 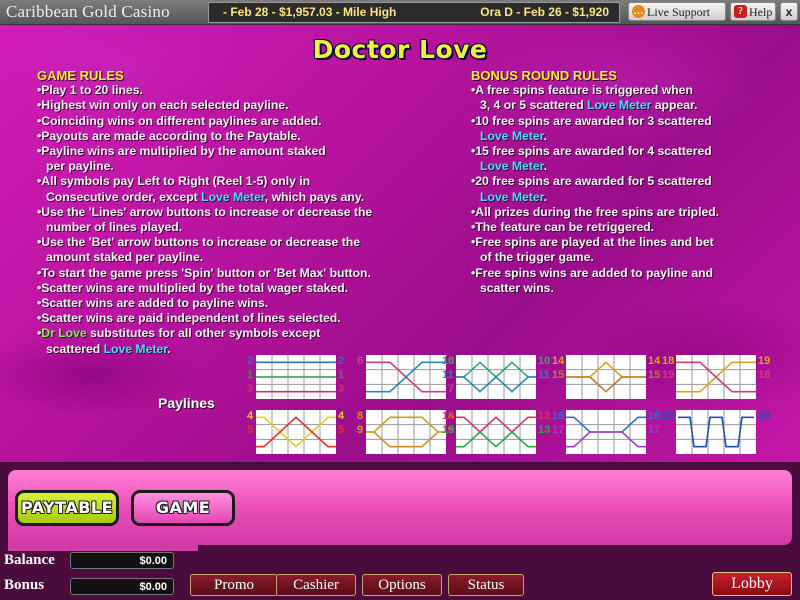 I want to click on rule-text: Consecutive order, except, so click(x=124, y=196).